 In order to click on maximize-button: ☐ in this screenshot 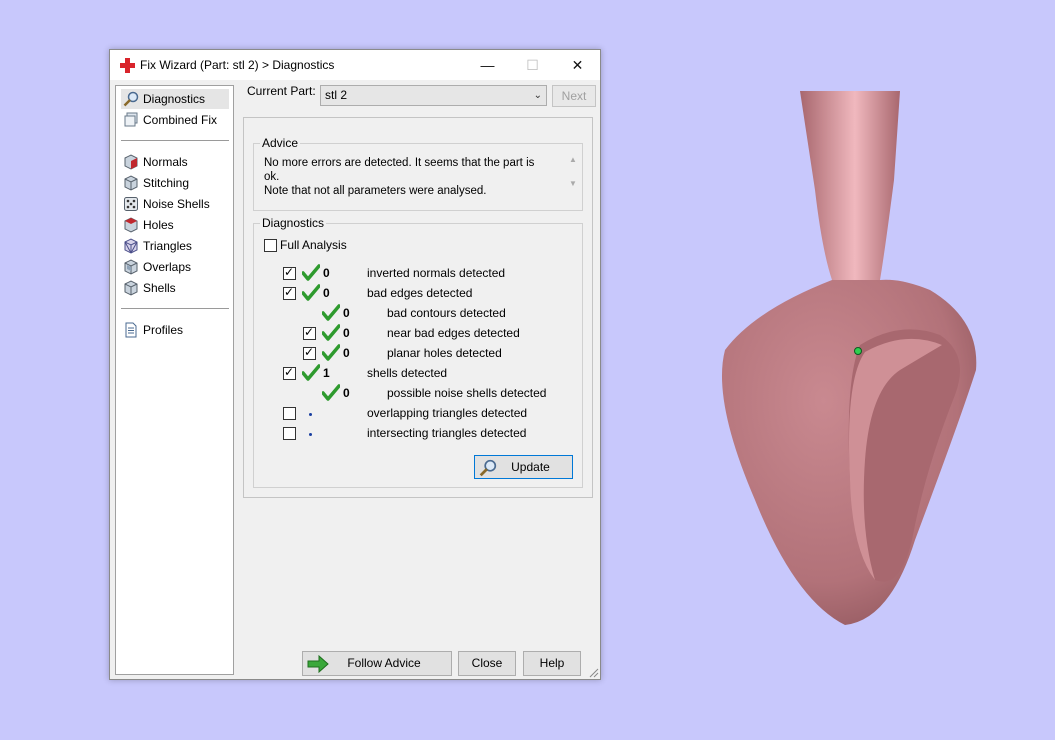, I will do `click(532, 65)`.